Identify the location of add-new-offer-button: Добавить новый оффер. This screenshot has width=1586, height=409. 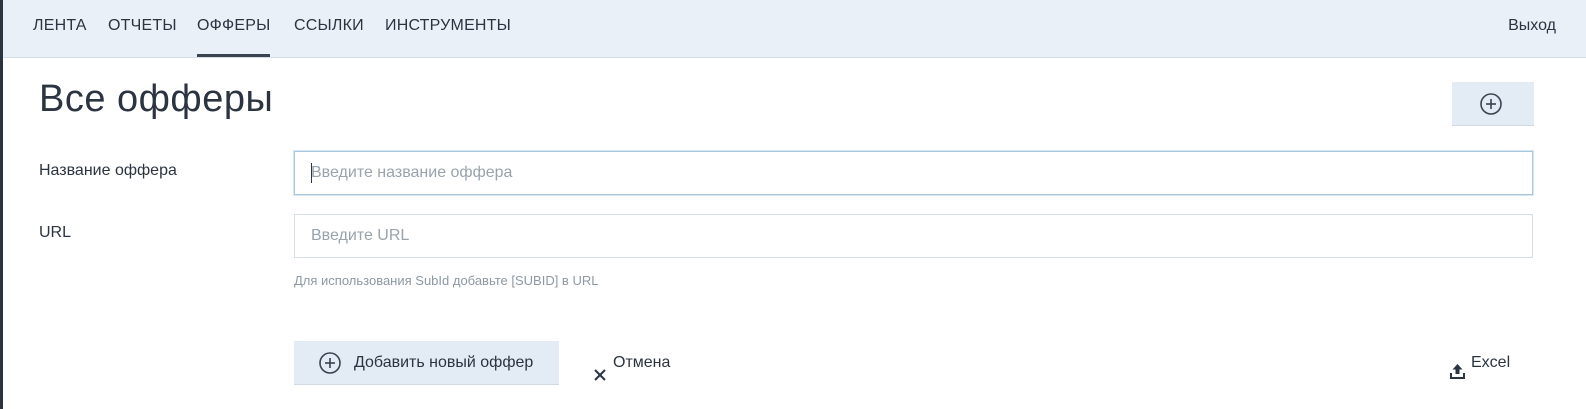
(426, 363).